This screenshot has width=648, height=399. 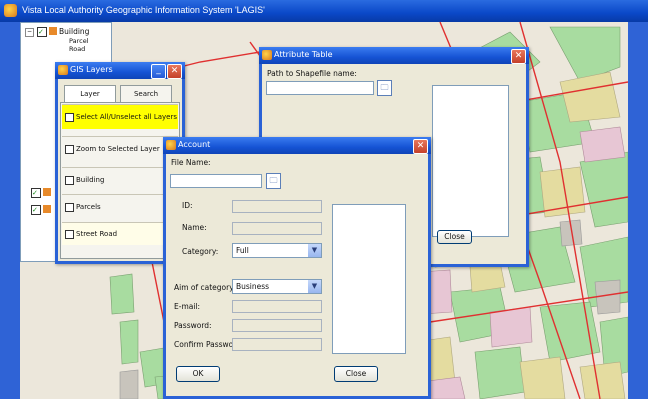 I want to click on window-titlebar: Attribute Table ✕, so click(x=394, y=55).